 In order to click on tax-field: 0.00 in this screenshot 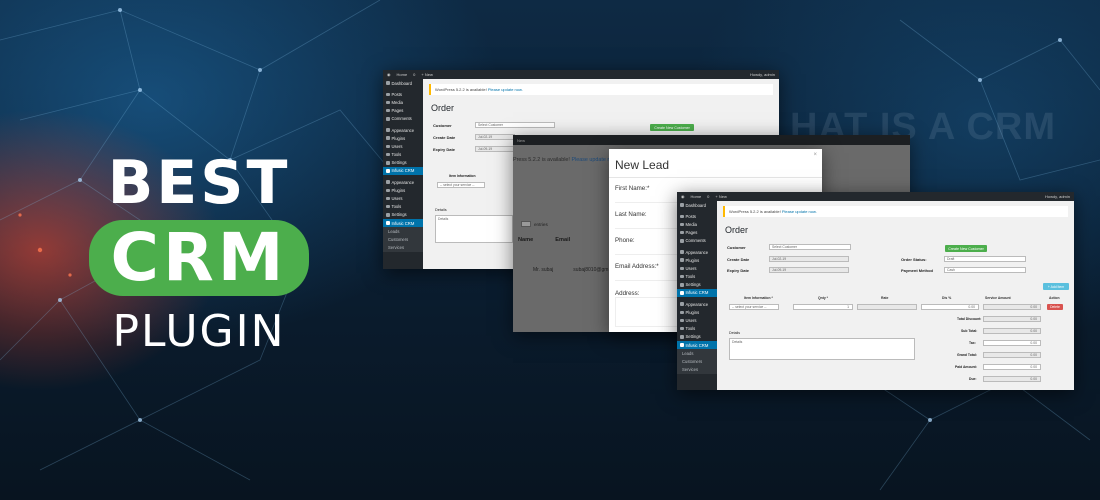, I will do `click(1012, 343)`.